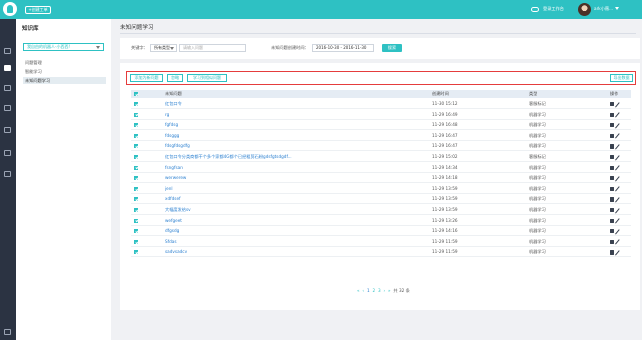 The width and height of the screenshot is (642, 340). Describe the element at coordinates (275, 221) in the screenshot. I see `question-text: wefgeet` at that location.